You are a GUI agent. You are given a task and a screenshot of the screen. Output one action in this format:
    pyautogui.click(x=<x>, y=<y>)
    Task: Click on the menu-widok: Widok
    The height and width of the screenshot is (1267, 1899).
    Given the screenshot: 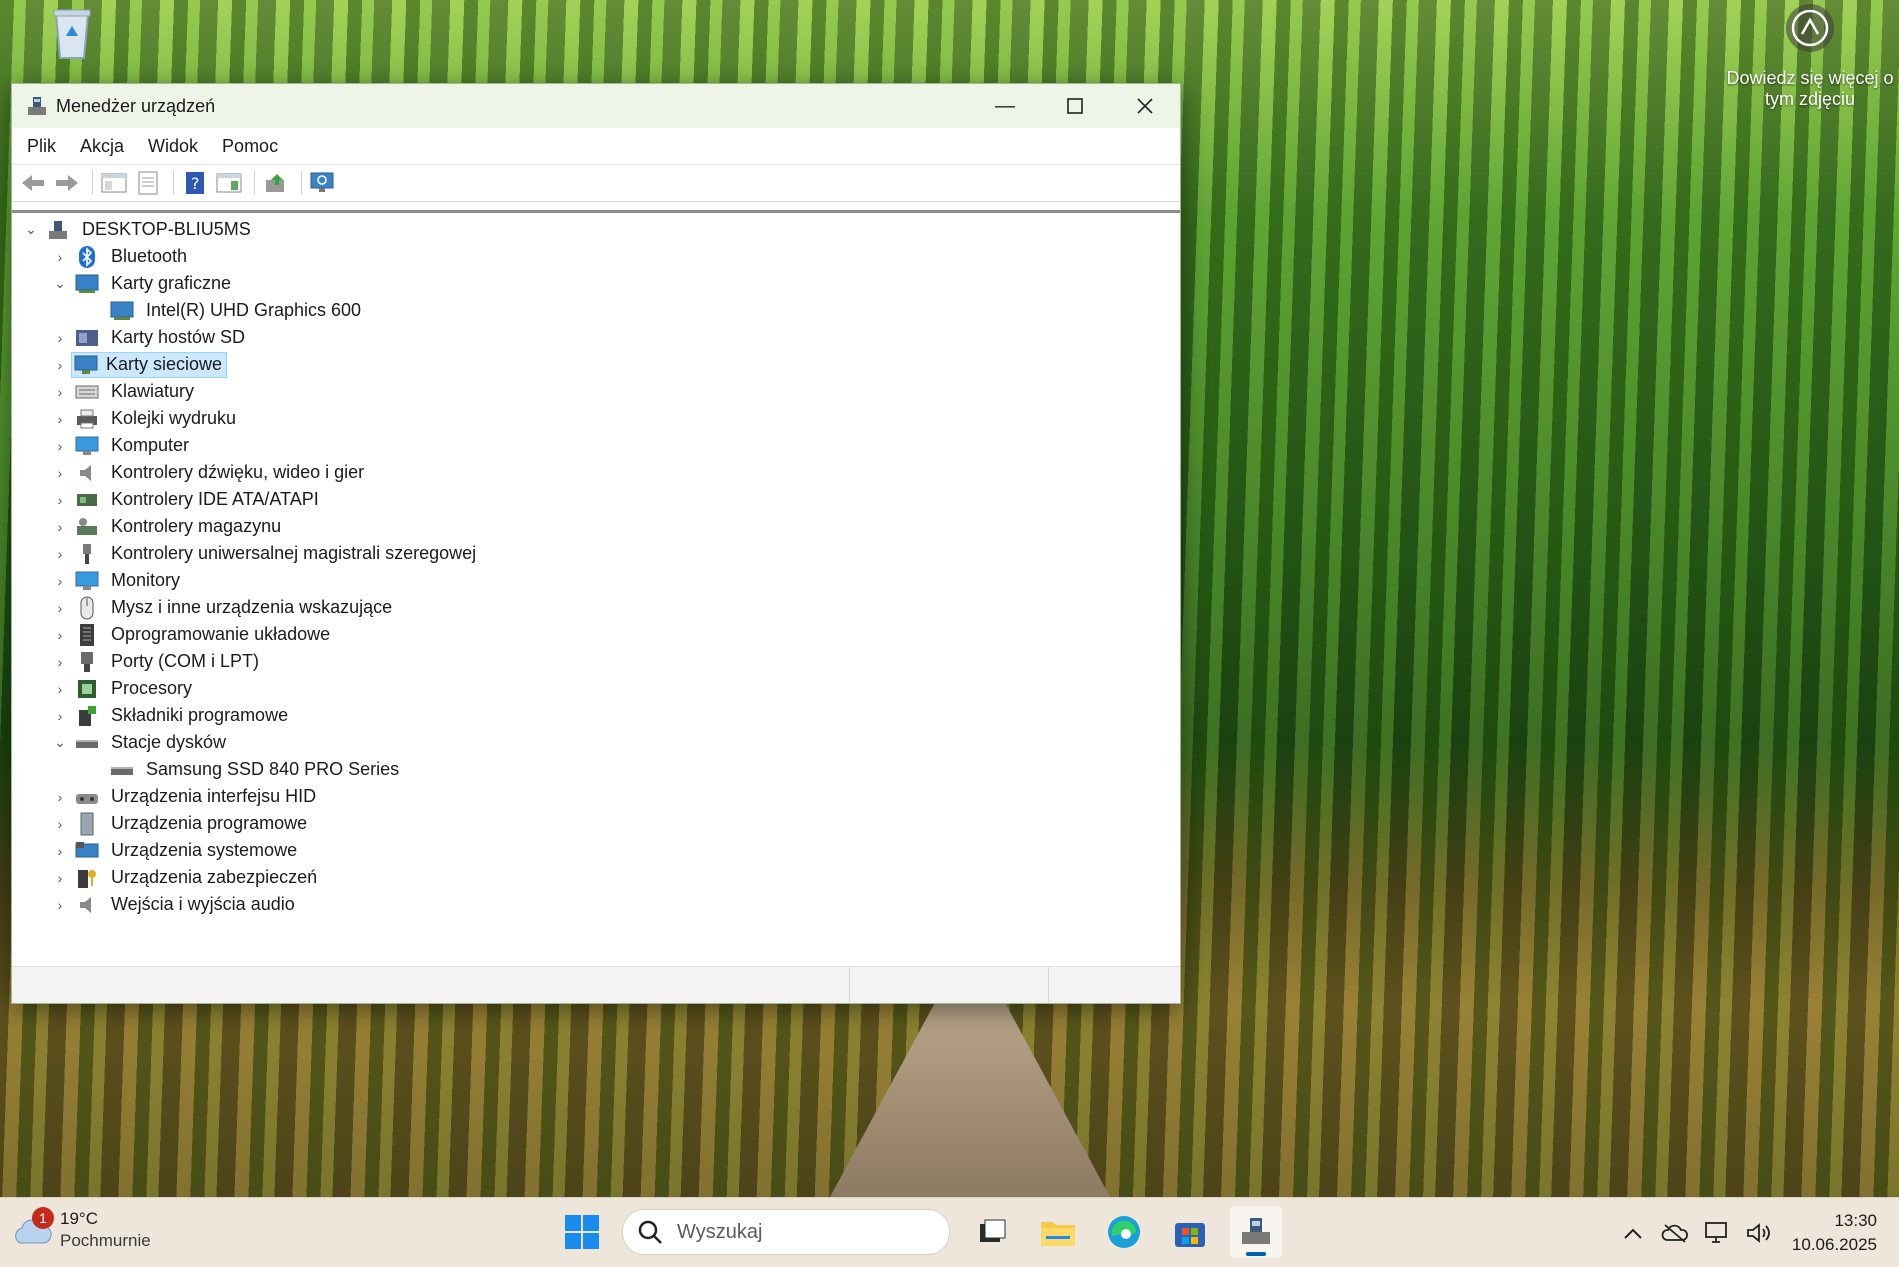 What is the action you would take?
    pyautogui.click(x=173, y=146)
    